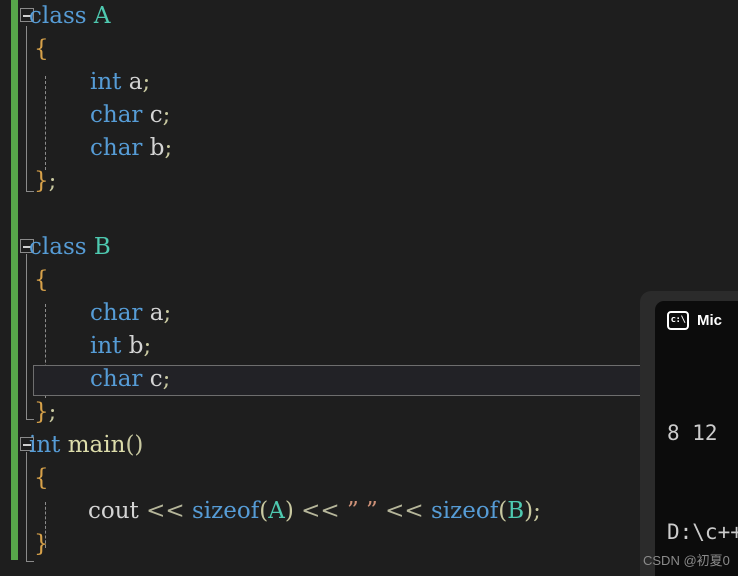 The image size is (738, 576). I want to click on code-line-current: char c;, so click(369, 379).